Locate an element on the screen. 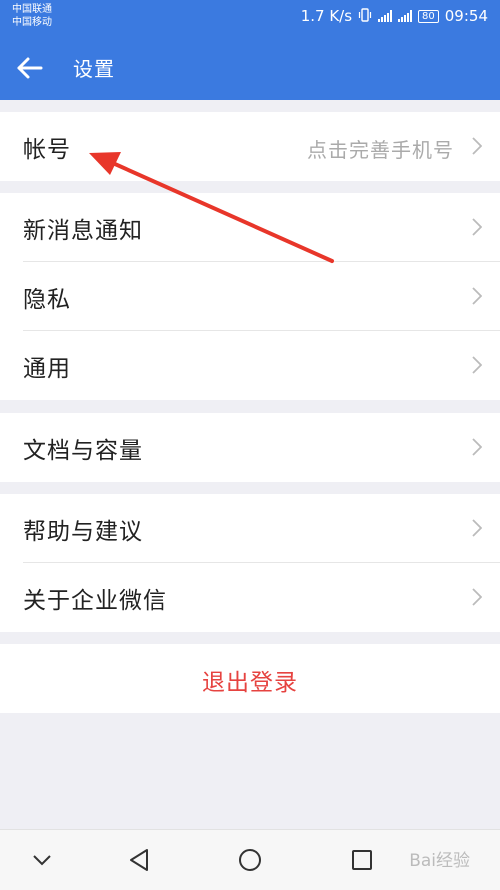  page-title: 设置 is located at coordinates (94, 69).